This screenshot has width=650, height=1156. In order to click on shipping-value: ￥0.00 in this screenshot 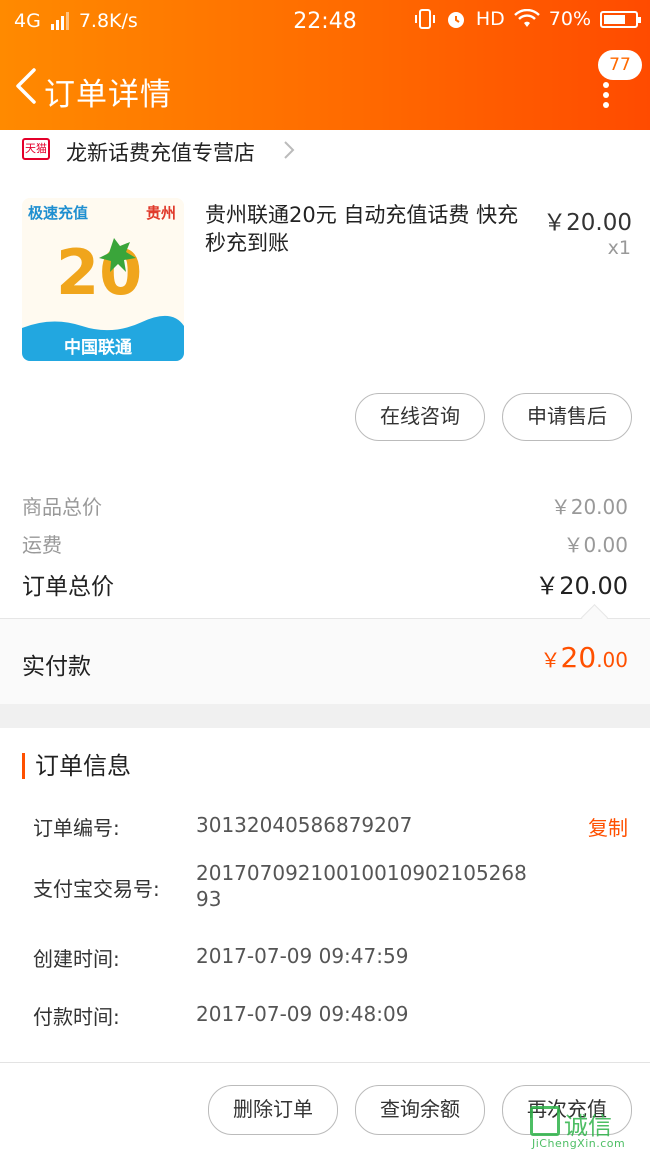, I will do `click(595, 545)`.